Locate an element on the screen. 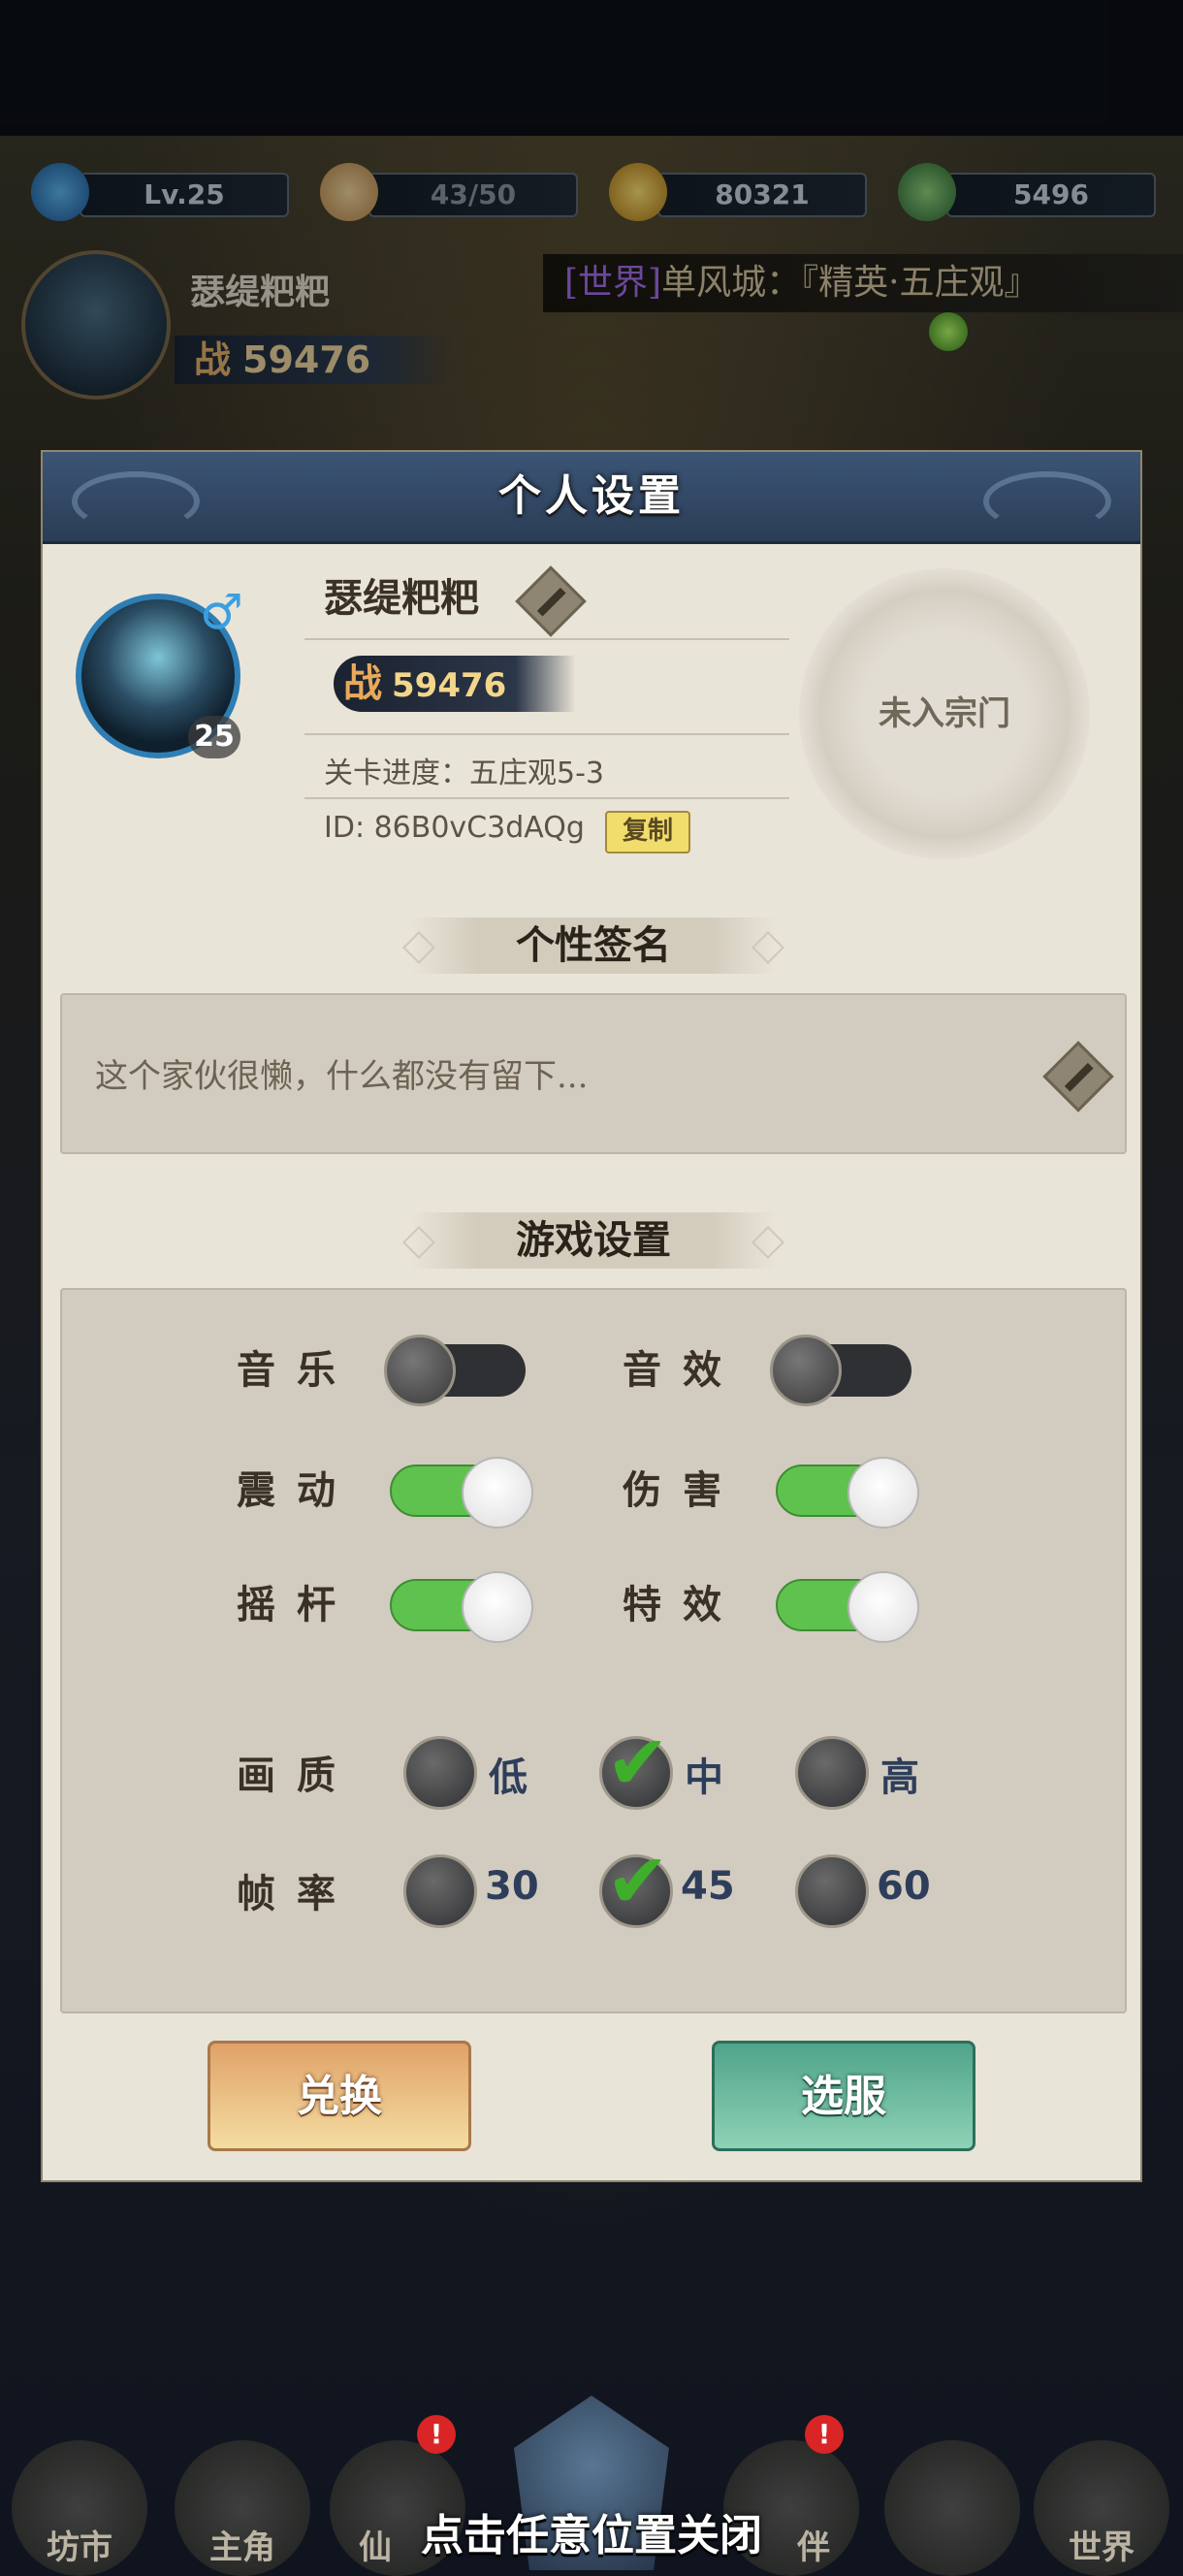  male-gender-icon: ♂ is located at coordinates (221, 612).